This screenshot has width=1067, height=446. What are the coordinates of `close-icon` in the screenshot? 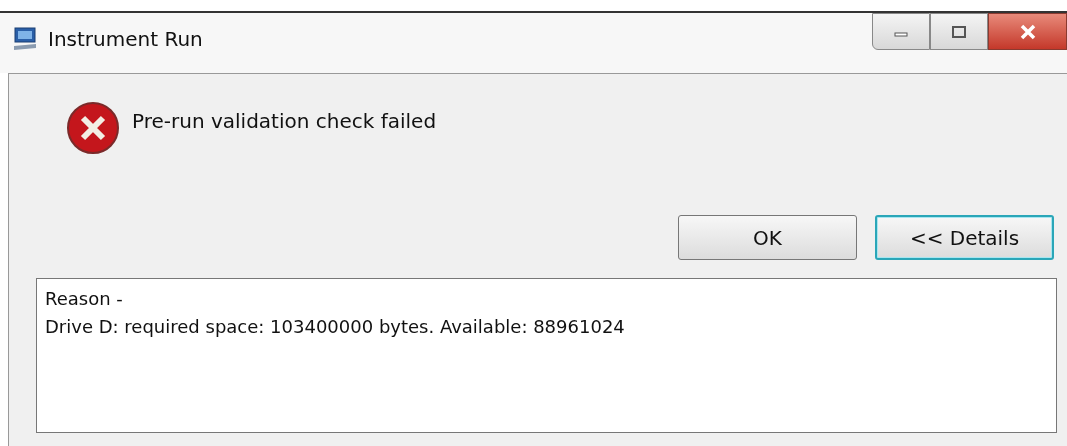 It's located at (1027, 31).